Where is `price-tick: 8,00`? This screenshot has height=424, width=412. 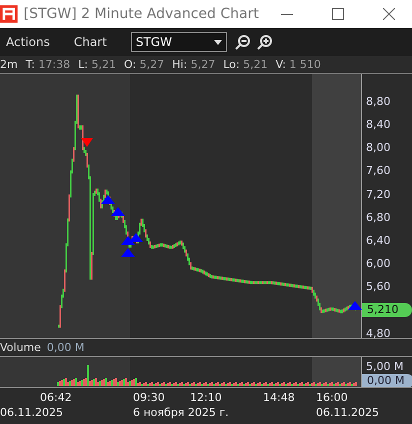
price-tick: 8,00 is located at coordinates (378, 147).